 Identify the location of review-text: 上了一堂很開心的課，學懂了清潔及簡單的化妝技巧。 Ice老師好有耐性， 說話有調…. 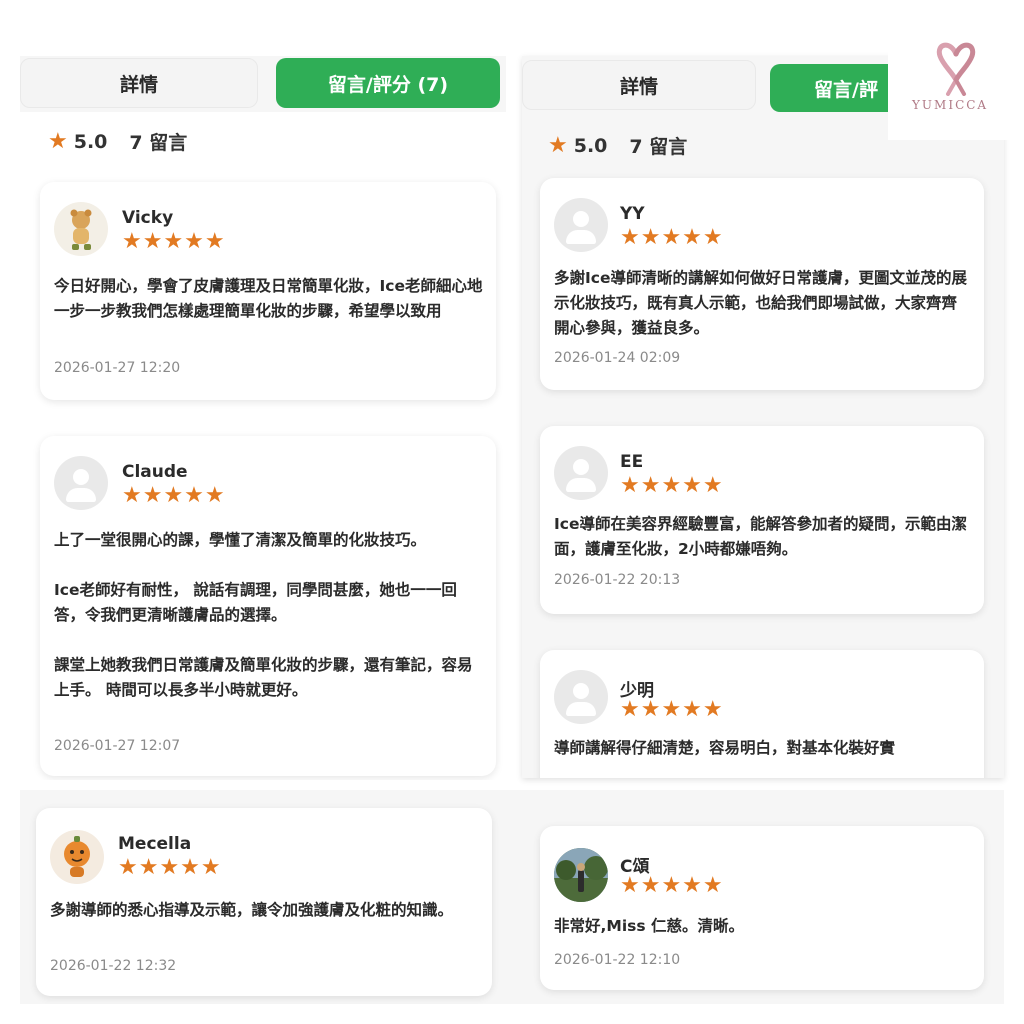
(263, 615).